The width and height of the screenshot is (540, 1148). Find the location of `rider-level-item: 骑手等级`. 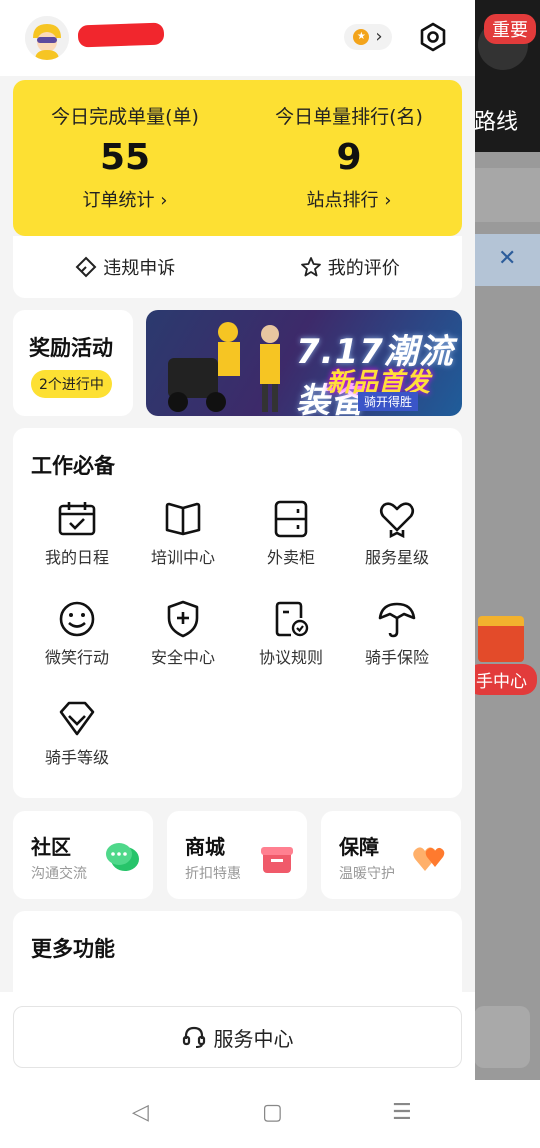

rider-level-item: 骑手等级 is located at coordinates (77, 734).